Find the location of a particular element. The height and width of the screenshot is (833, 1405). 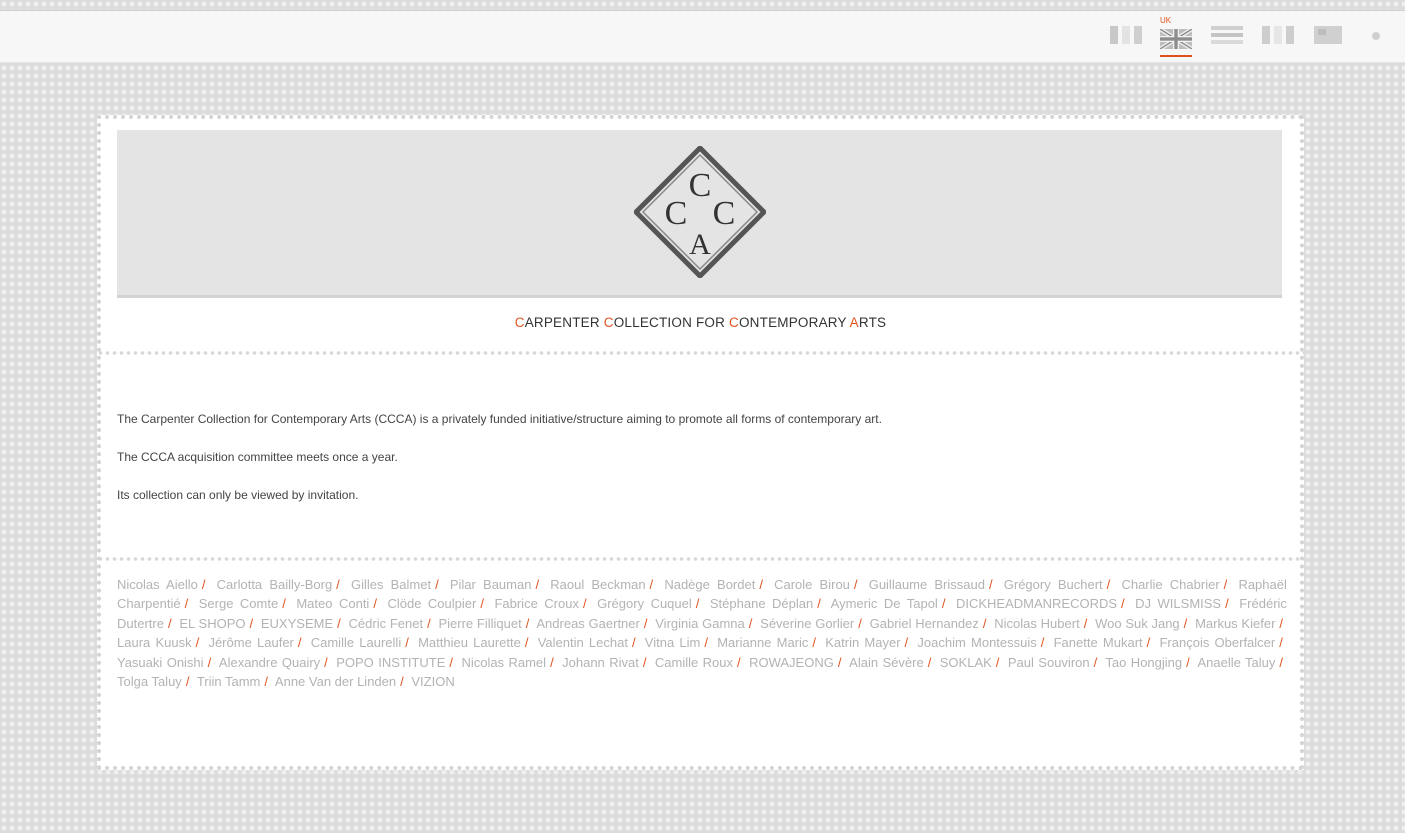

artist-link: Vitna Lim is located at coordinates (673, 642).